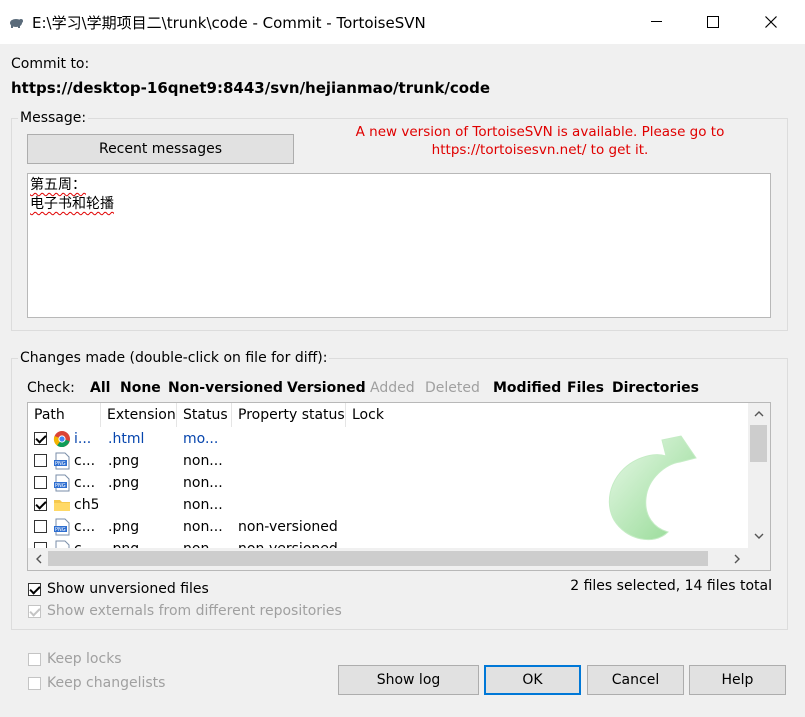 Image resolution: width=805 pixels, height=717 pixels. I want to click on table-row: PNG c... .png non... non-versioned, so click(388, 527).